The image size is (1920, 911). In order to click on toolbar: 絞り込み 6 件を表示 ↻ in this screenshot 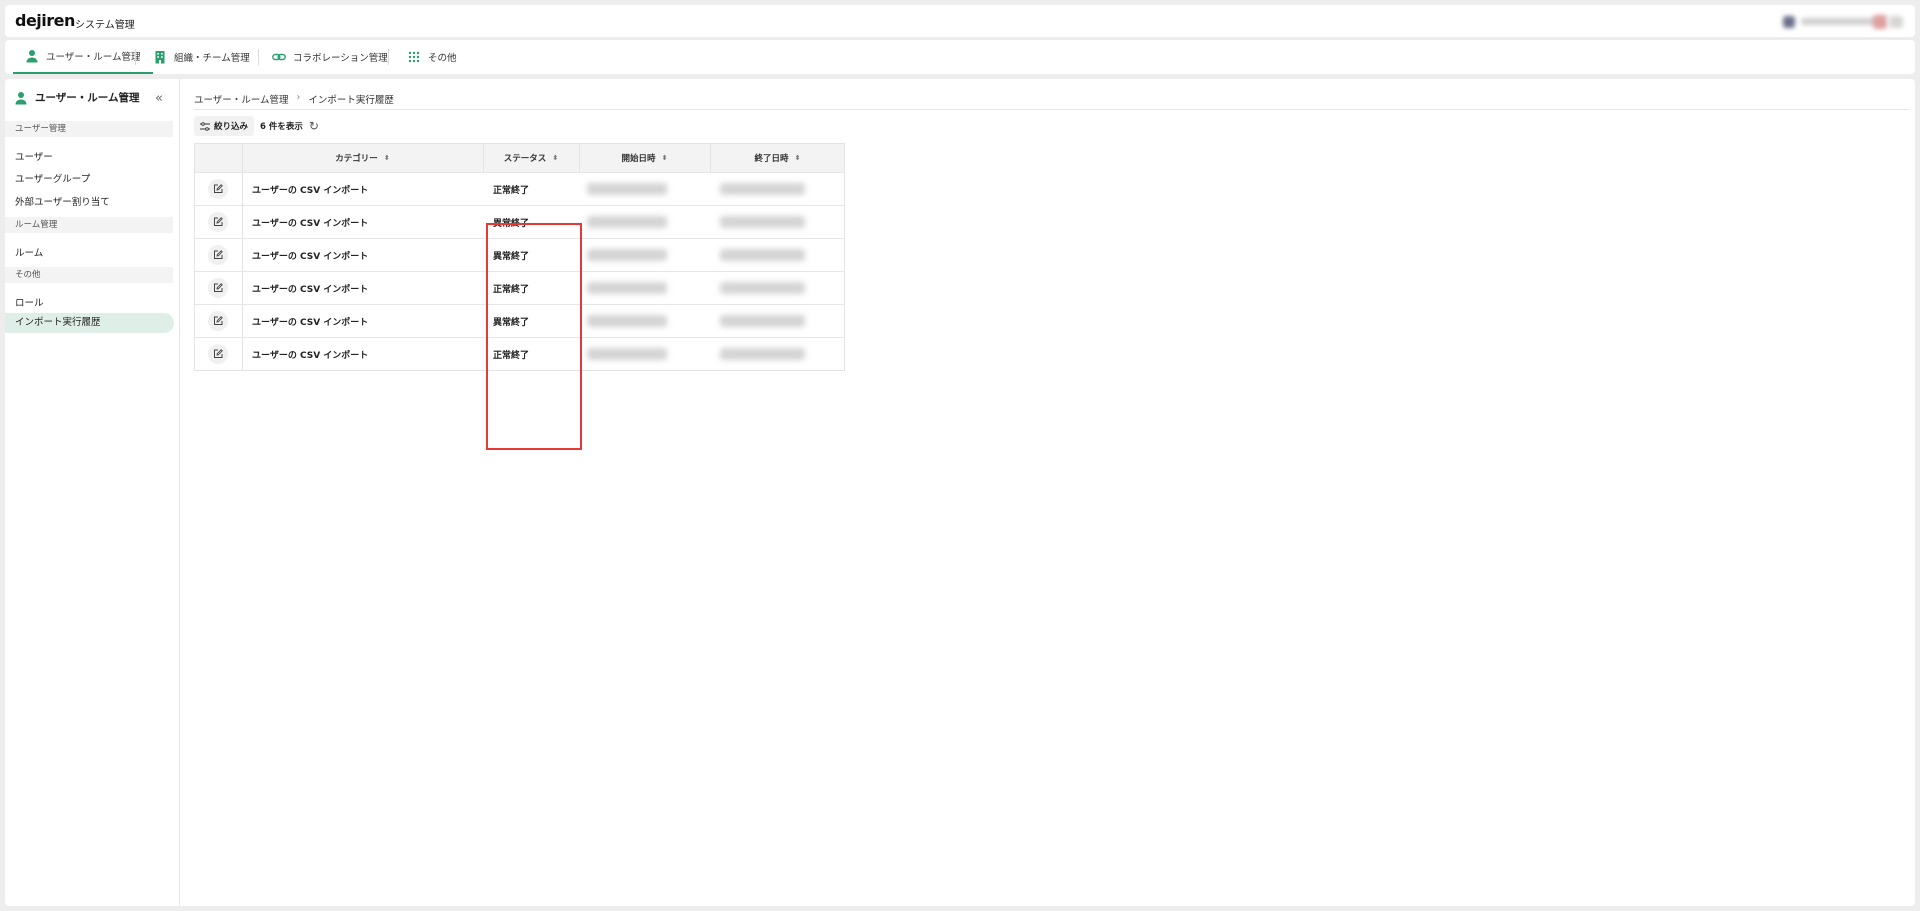, I will do `click(256, 126)`.